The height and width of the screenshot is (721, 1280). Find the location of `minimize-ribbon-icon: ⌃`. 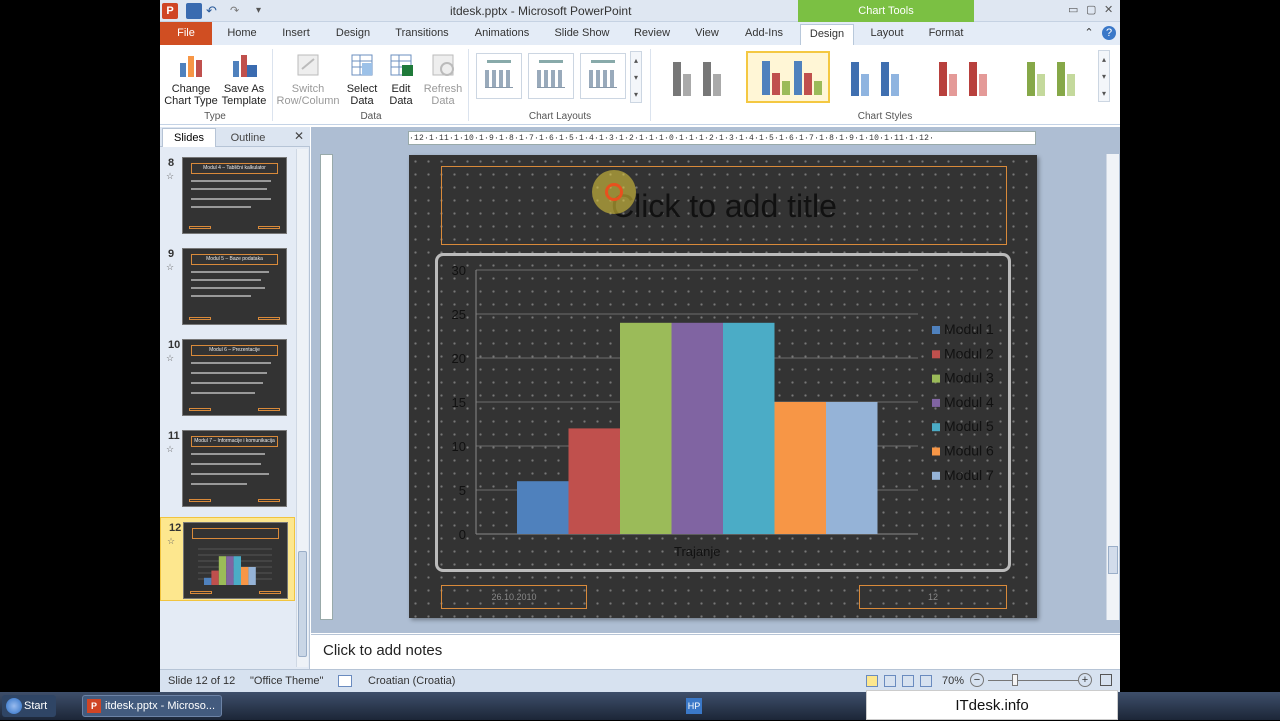

minimize-ribbon-icon: ⌃ is located at coordinates (1089, 35).